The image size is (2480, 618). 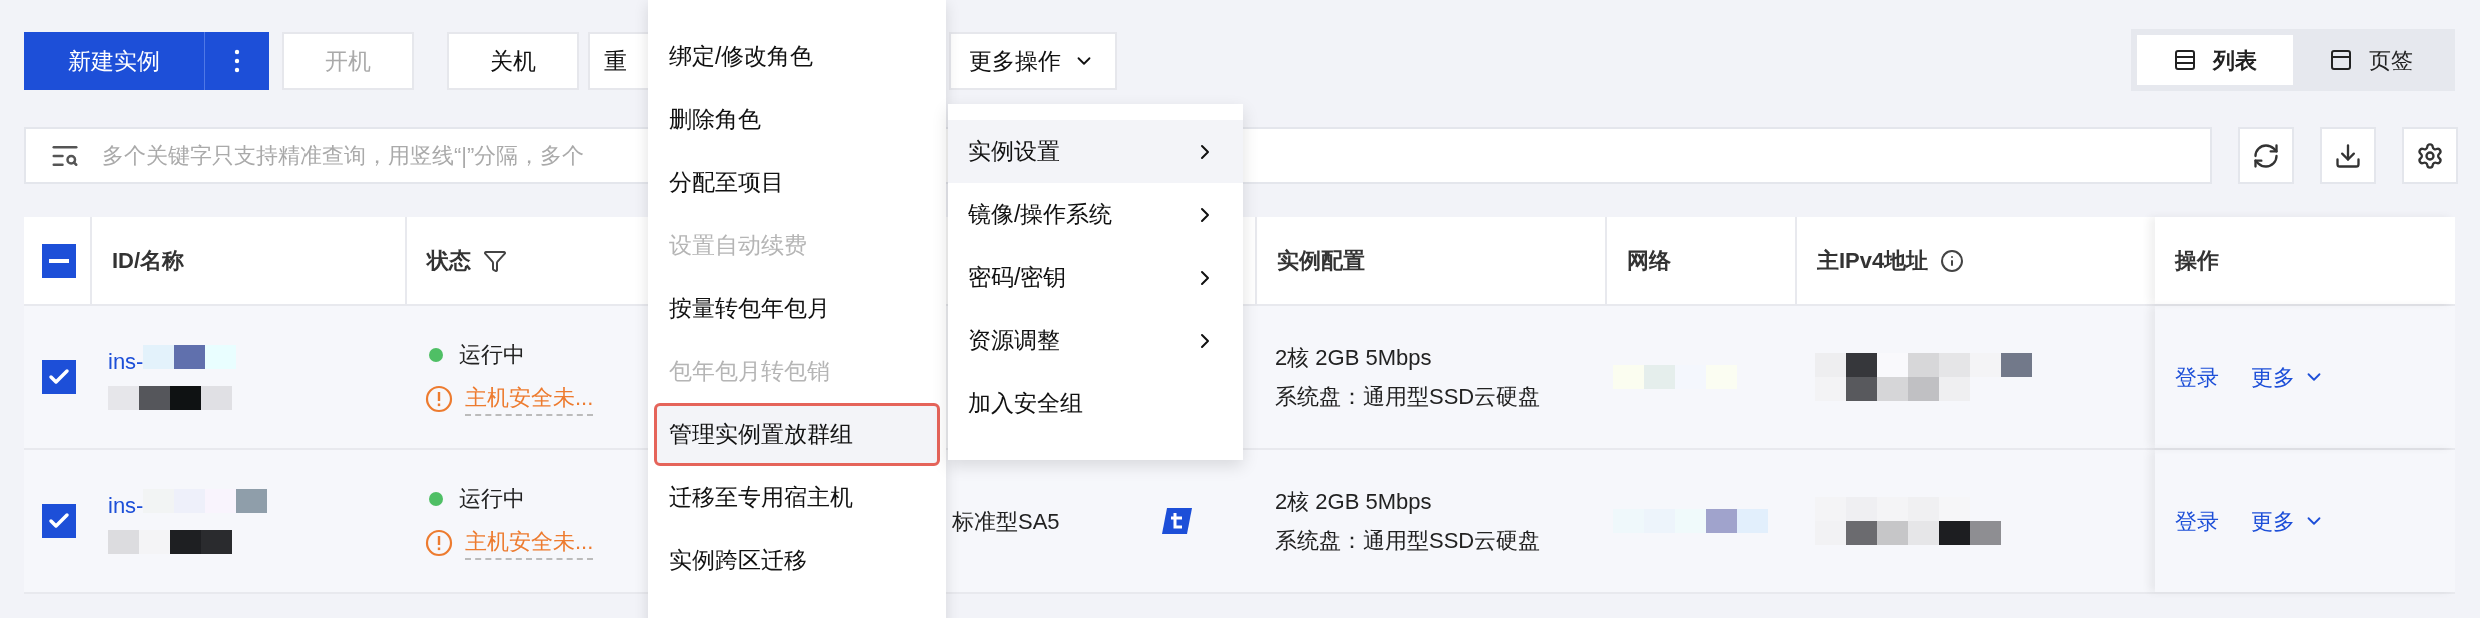 I want to click on column-header: 操作, so click(x=2197, y=261).